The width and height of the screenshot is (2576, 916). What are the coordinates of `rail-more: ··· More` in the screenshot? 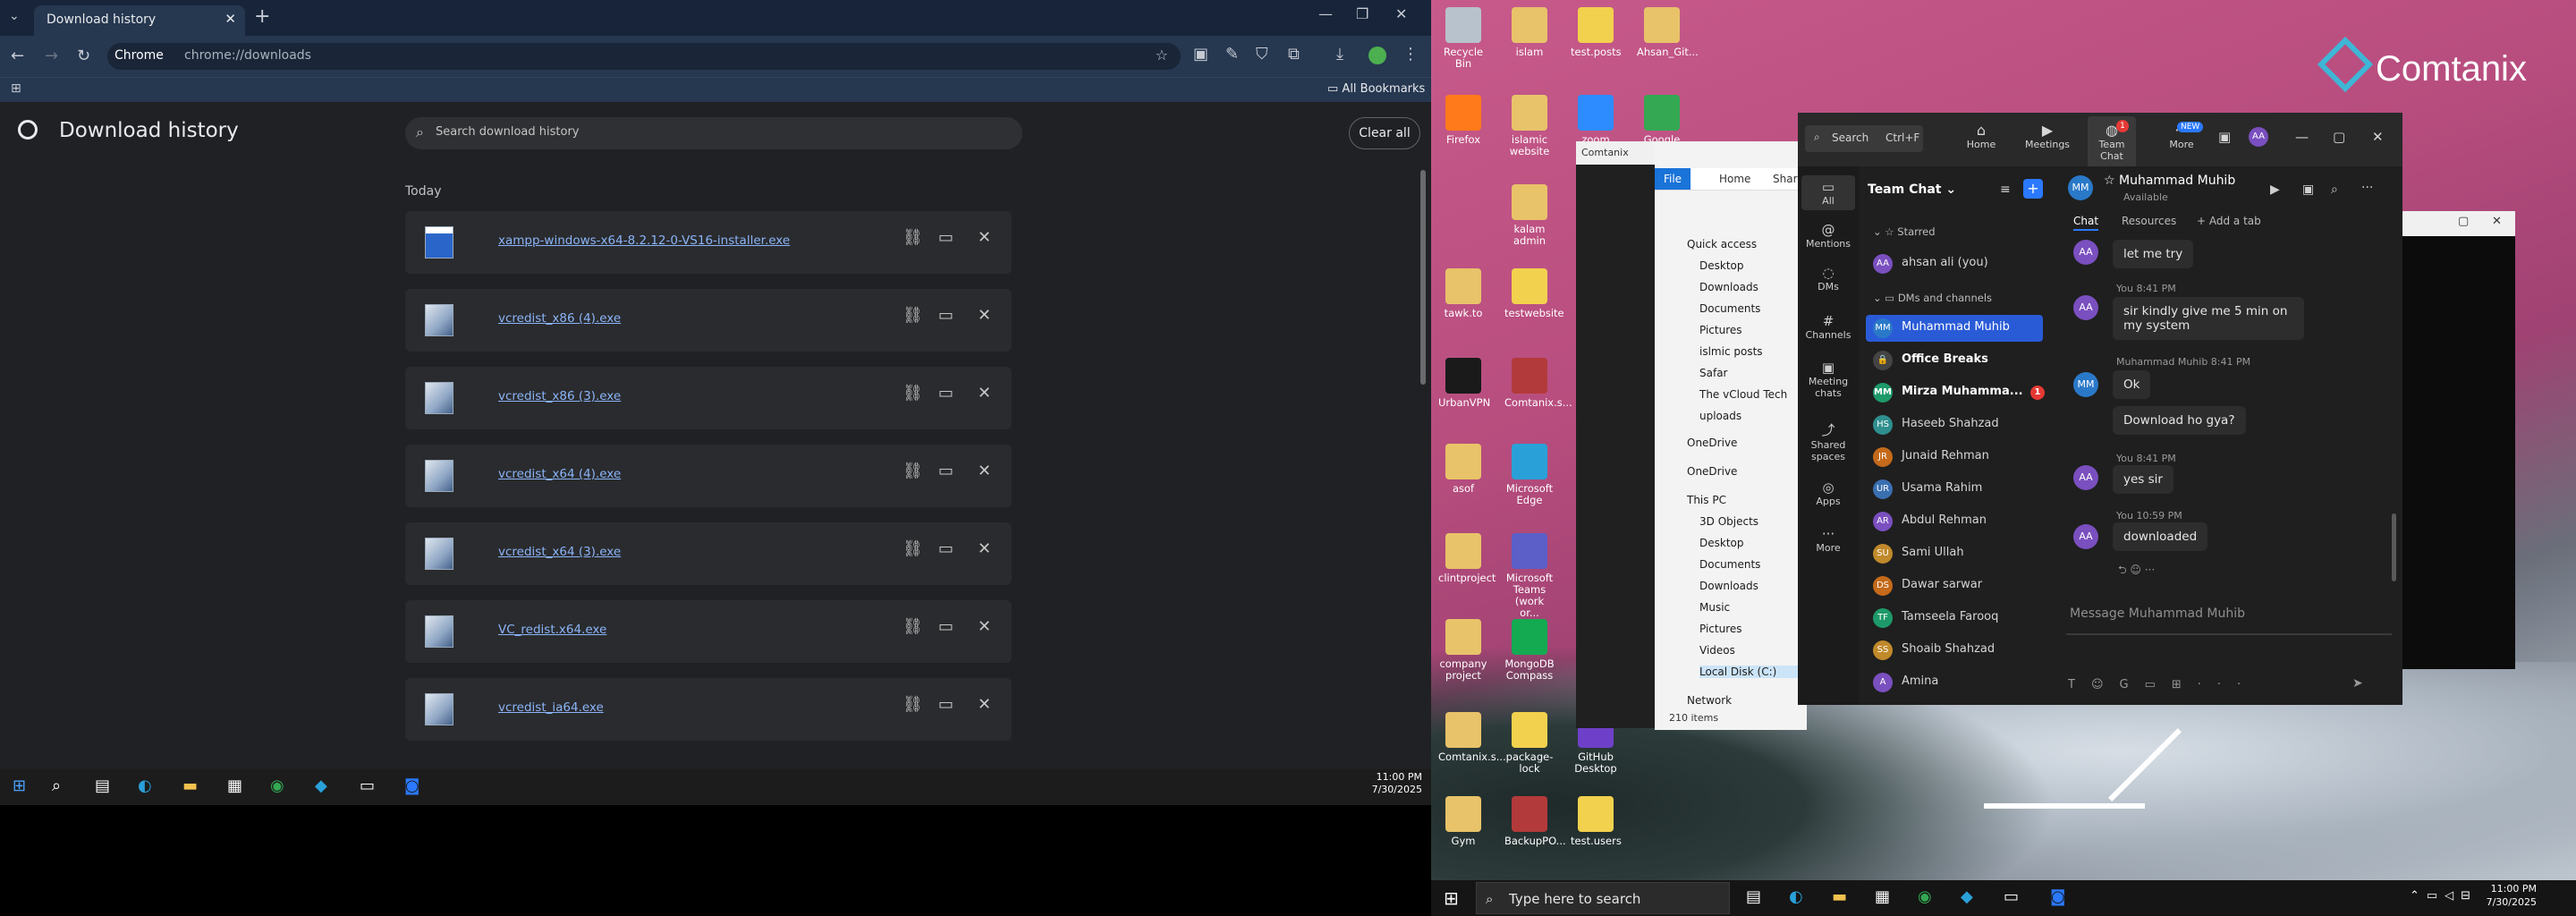 It's located at (1828, 540).